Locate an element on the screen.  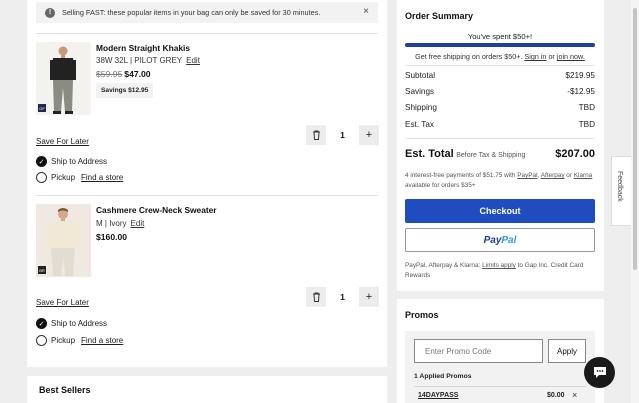
product-variant: M | Ivory Edit is located at coordinates (120, 223).